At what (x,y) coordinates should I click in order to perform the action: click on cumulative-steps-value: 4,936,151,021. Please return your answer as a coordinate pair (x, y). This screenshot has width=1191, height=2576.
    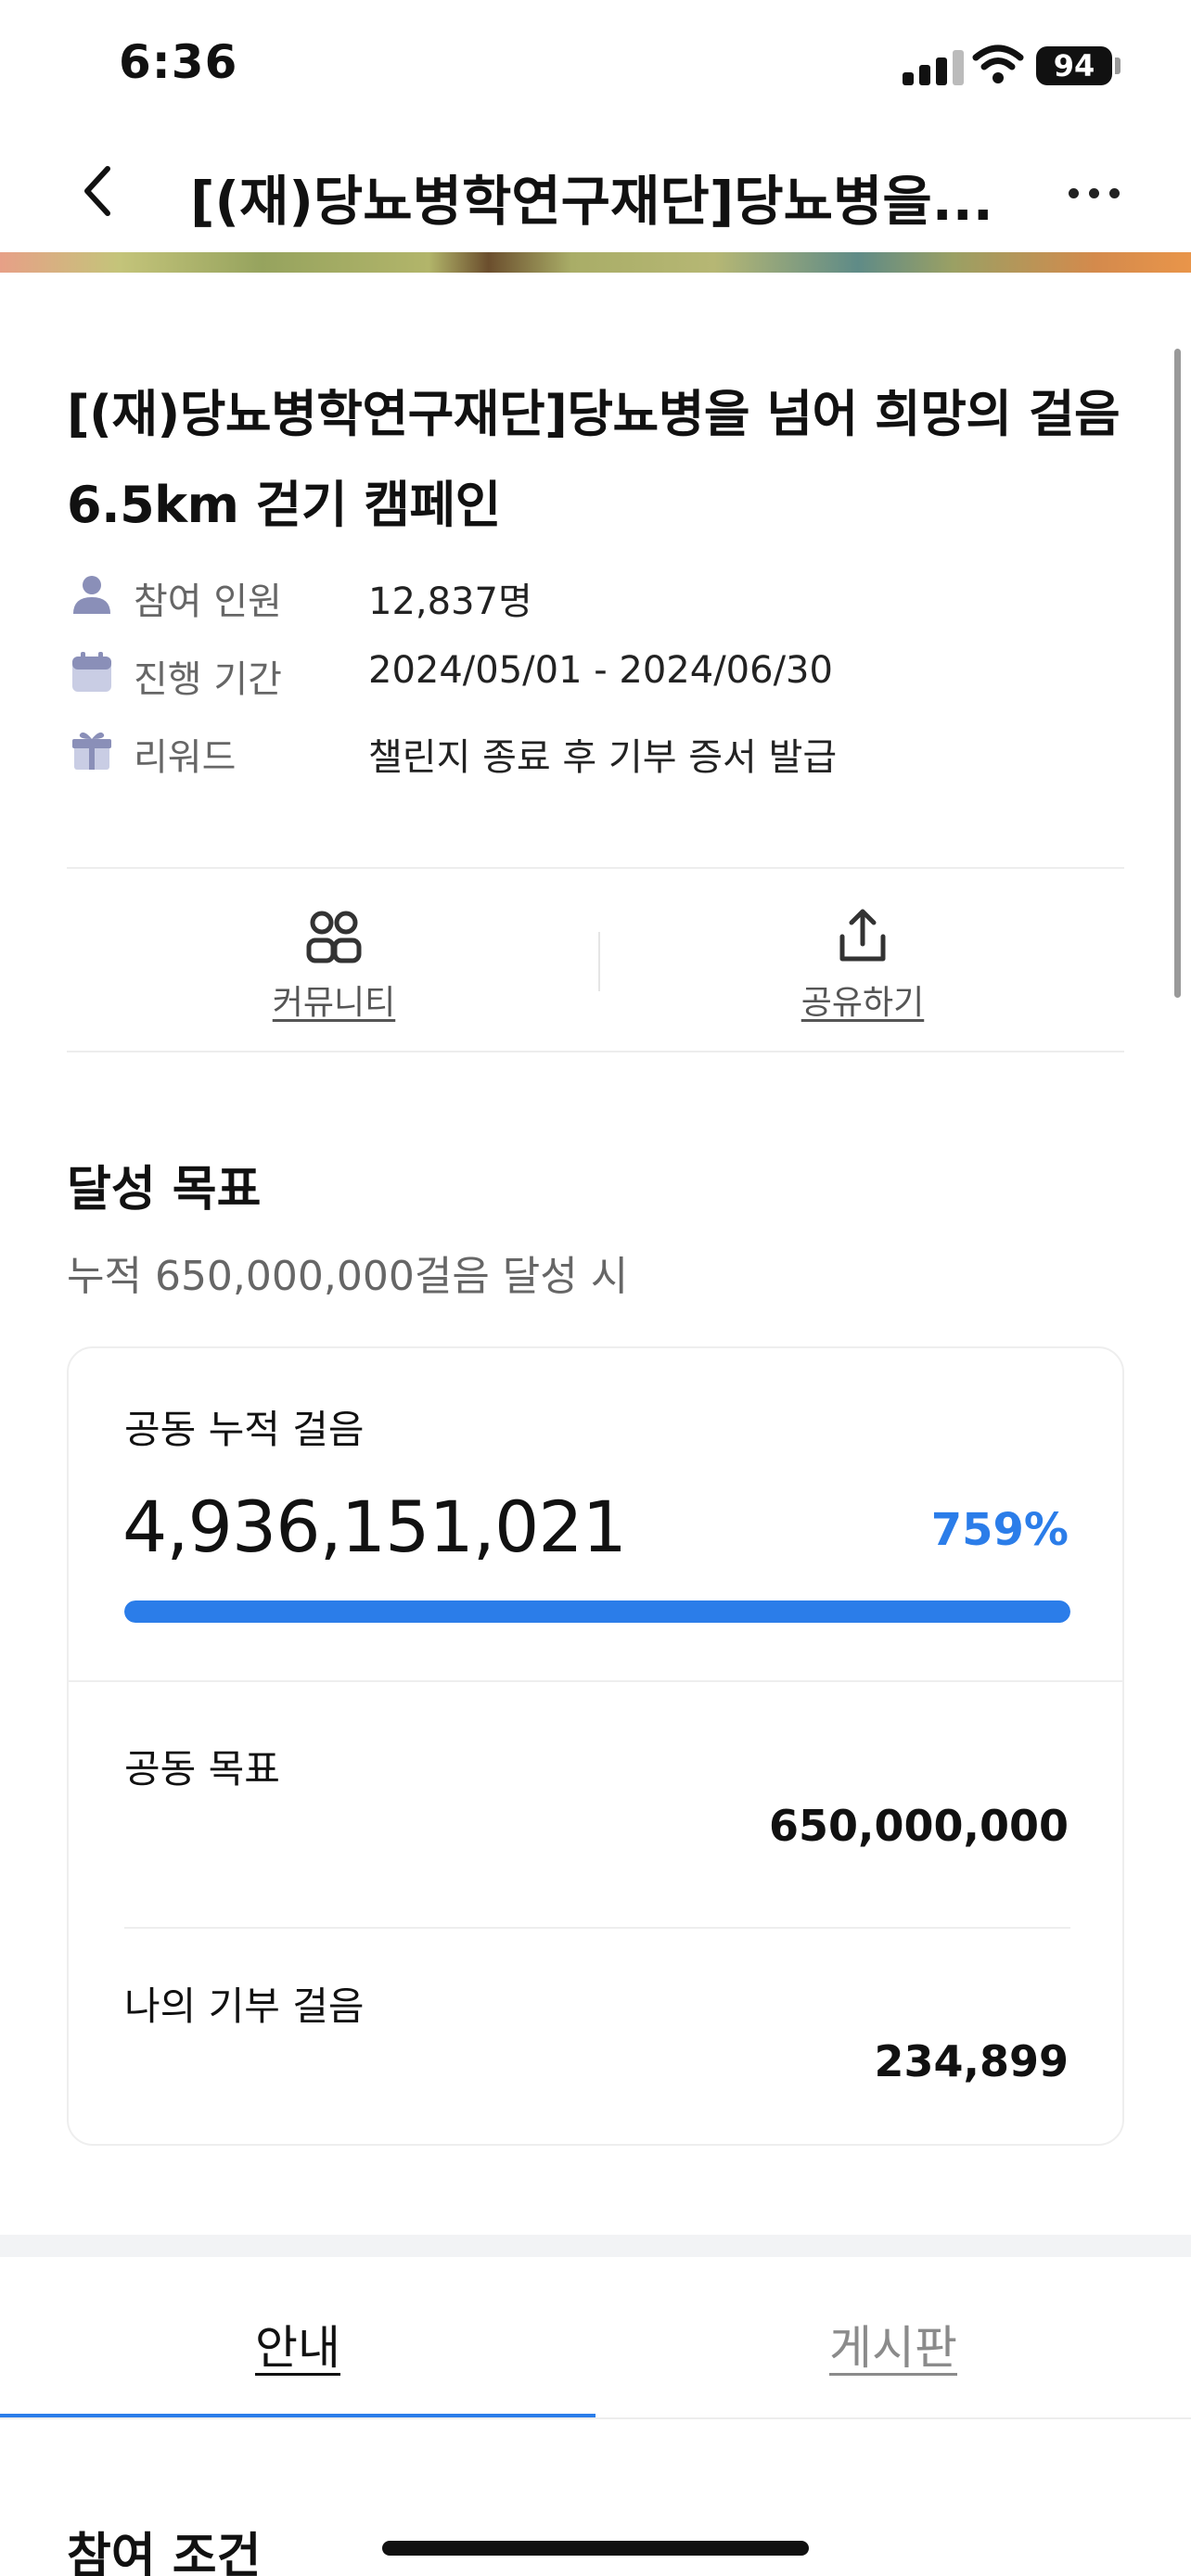
    Looking at the image, I should click on (374, 1527).